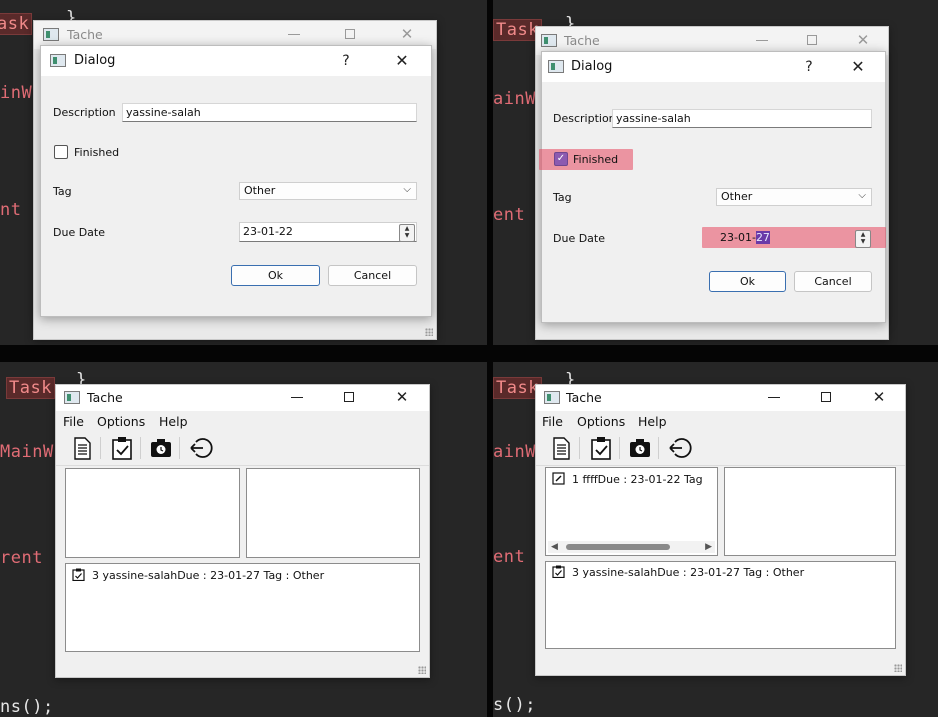 Image resolution: width=938 pixels, height=717 pixels. What do you see at coordinates (720, 422) in the screenshot?
I see `menu-bar: File Options Help` at bounding box center [720, 422].